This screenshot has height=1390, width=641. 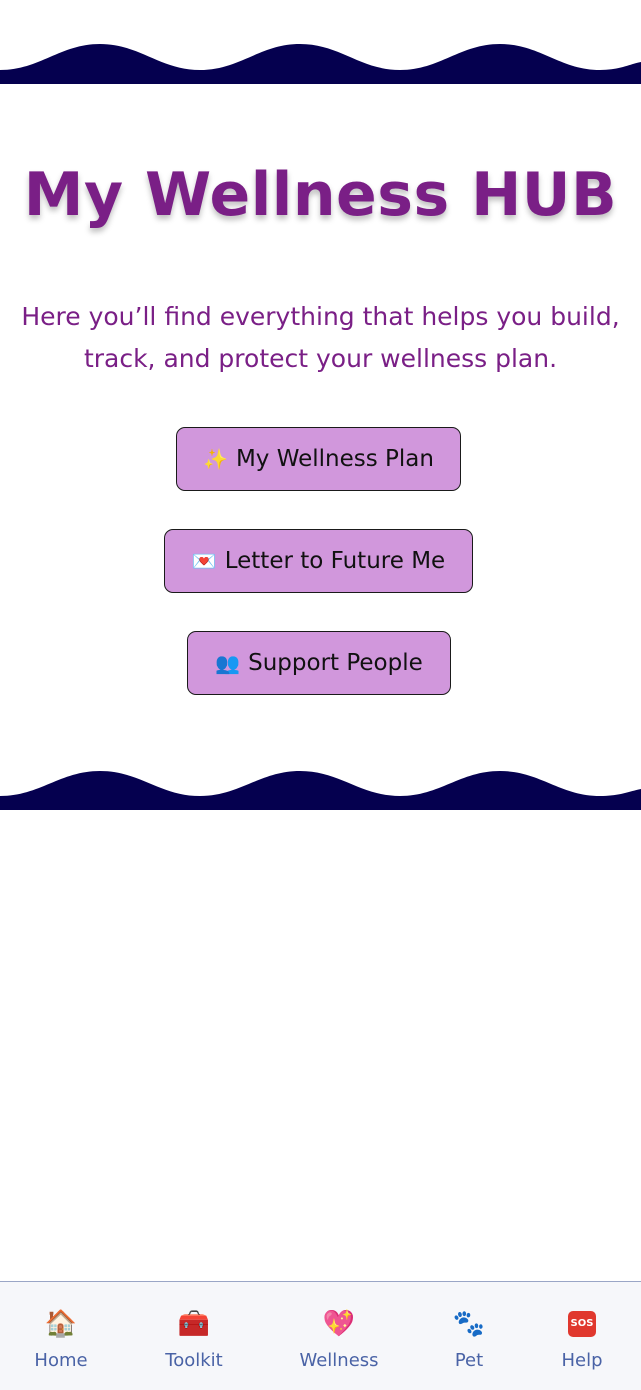 What do you see at coordinates (320, 64) in the screenshot?
I see `top-wave-decoration` at bounding box center [320, 64].